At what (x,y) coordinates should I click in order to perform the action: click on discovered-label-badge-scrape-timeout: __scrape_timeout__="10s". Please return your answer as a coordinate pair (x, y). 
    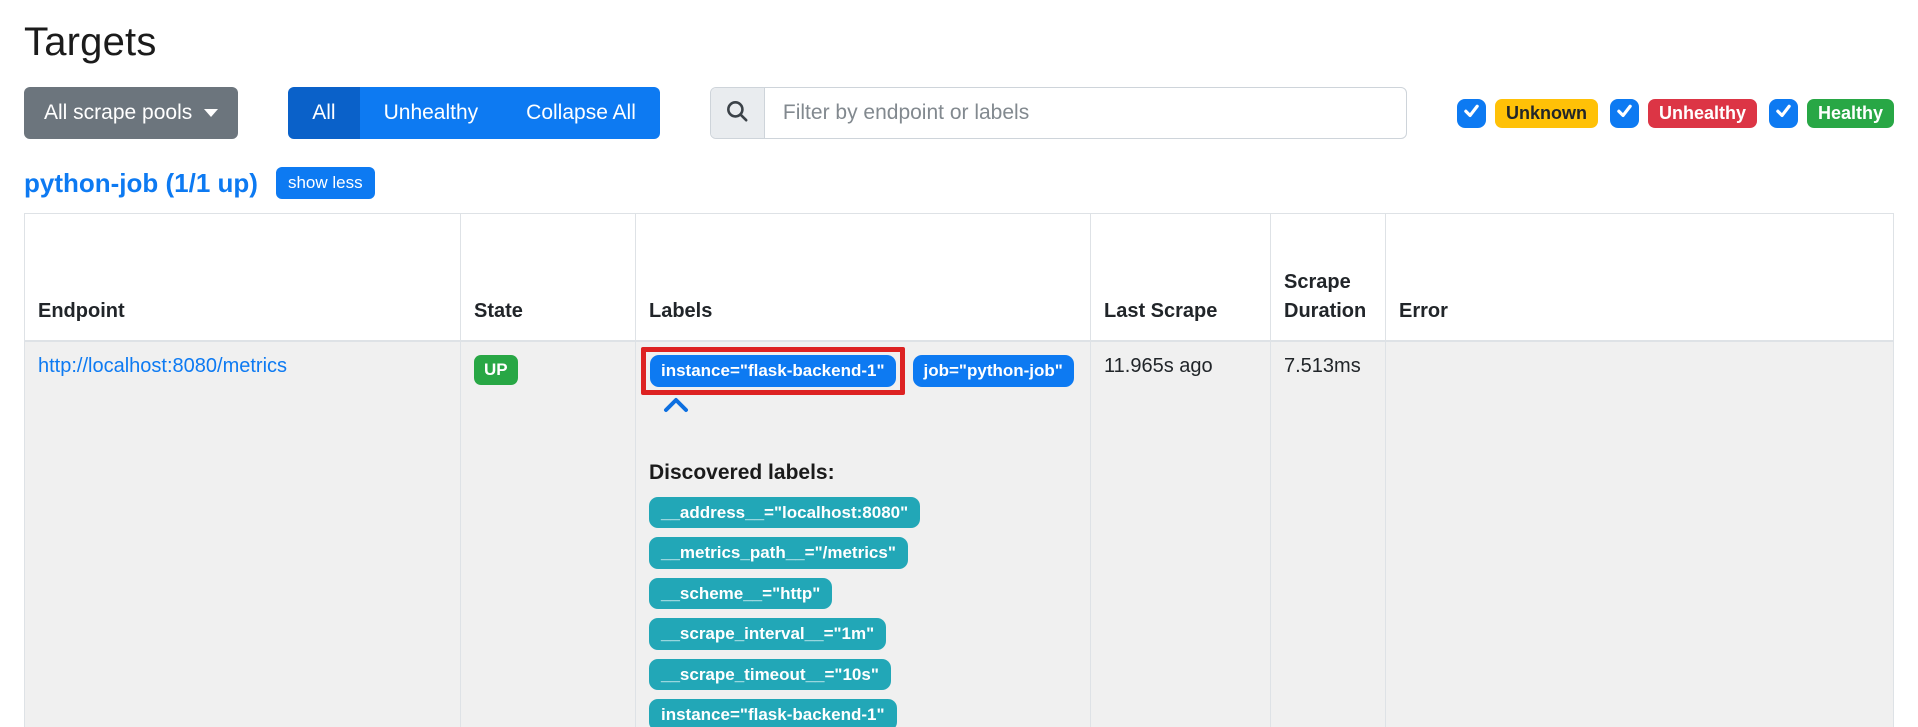
    Looking at the image, I should click on (770, 674).